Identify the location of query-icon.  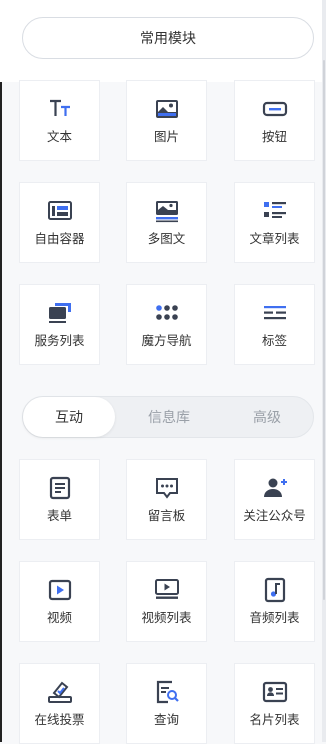
(167, 692).